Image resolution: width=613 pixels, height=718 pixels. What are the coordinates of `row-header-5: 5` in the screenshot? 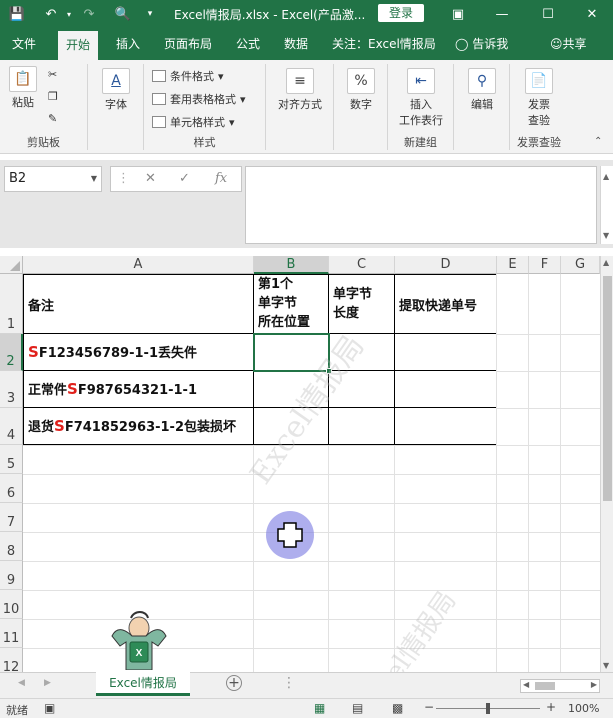 It's located at (11, 459).